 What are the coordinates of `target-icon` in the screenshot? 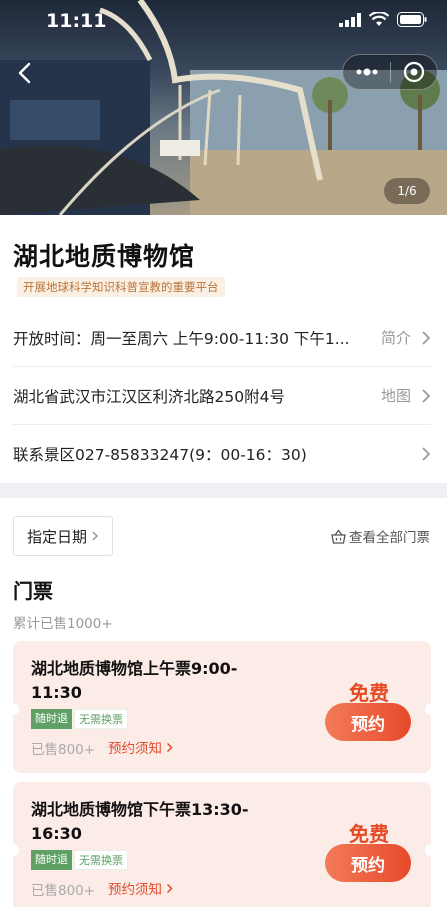 It's located at (414, 72).